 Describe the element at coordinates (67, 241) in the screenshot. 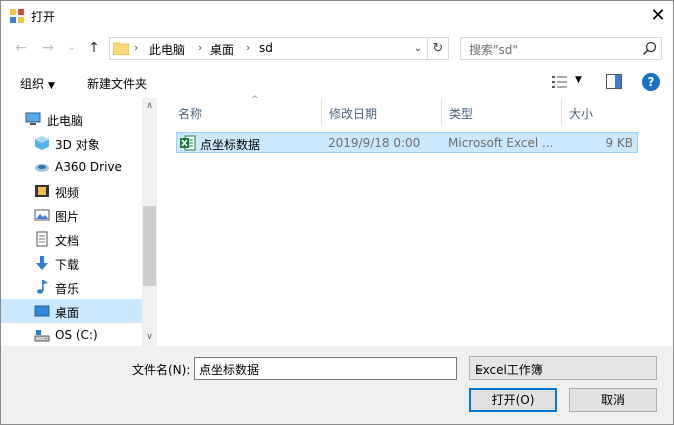

I see `sidebar-item-label: 文档` at that location.